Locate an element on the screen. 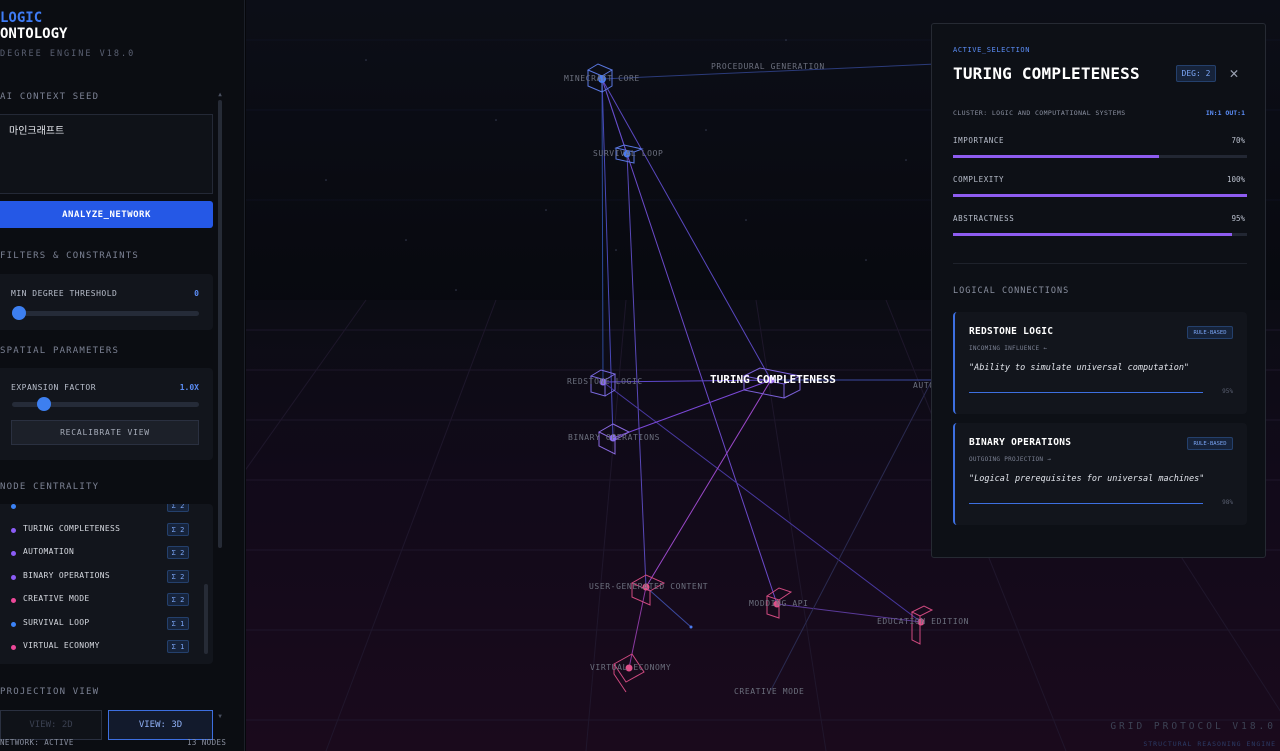 This screenshot has height=751, width=1280. node-minecraft-core: MINECRAFT CORE is located at coordinates (602, 78).